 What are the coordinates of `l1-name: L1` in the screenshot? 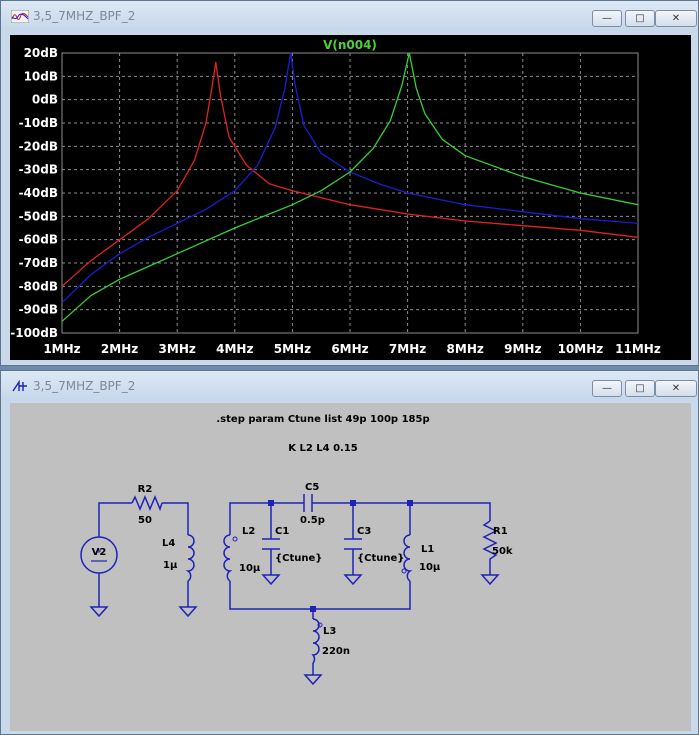 It's located at (427, 549).